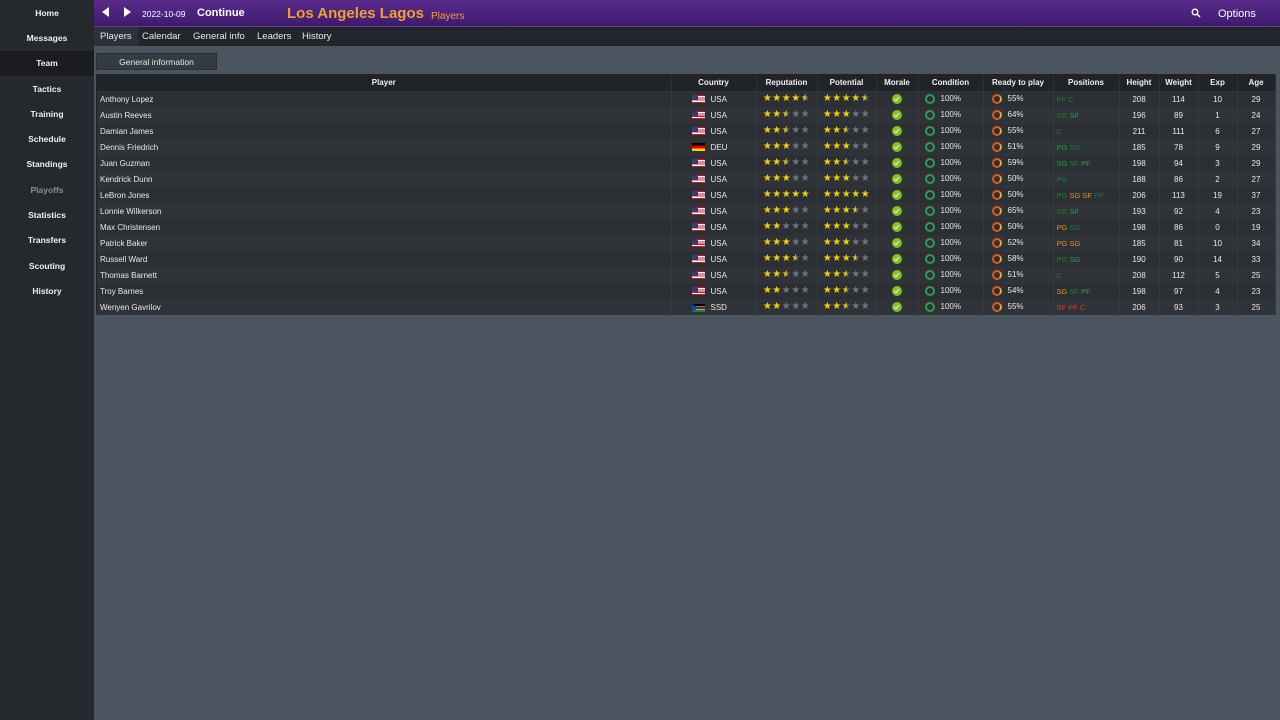  I want to click on player-name: Thomas Barnett, so click(384, 274).